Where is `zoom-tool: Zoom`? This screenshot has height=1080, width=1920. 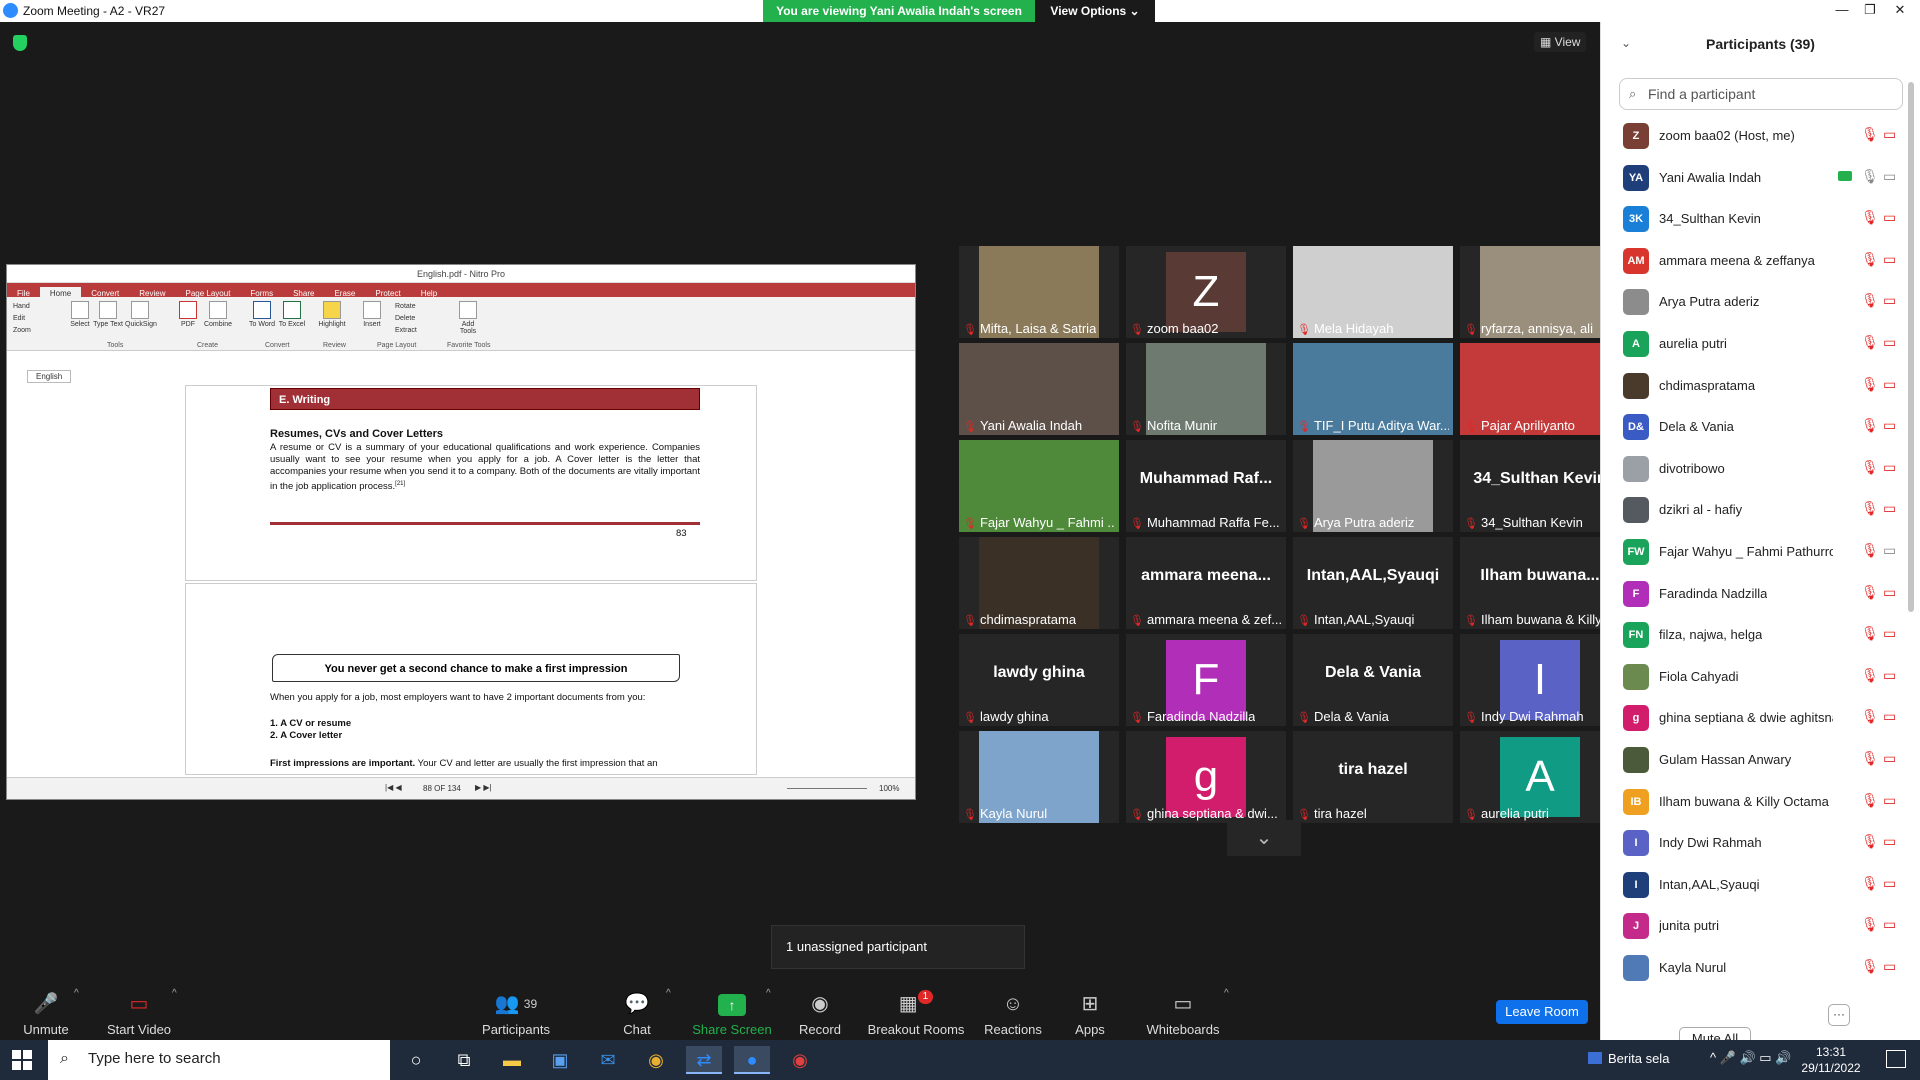
zoom-tool: Zoom is located at coordinates (22, 331).